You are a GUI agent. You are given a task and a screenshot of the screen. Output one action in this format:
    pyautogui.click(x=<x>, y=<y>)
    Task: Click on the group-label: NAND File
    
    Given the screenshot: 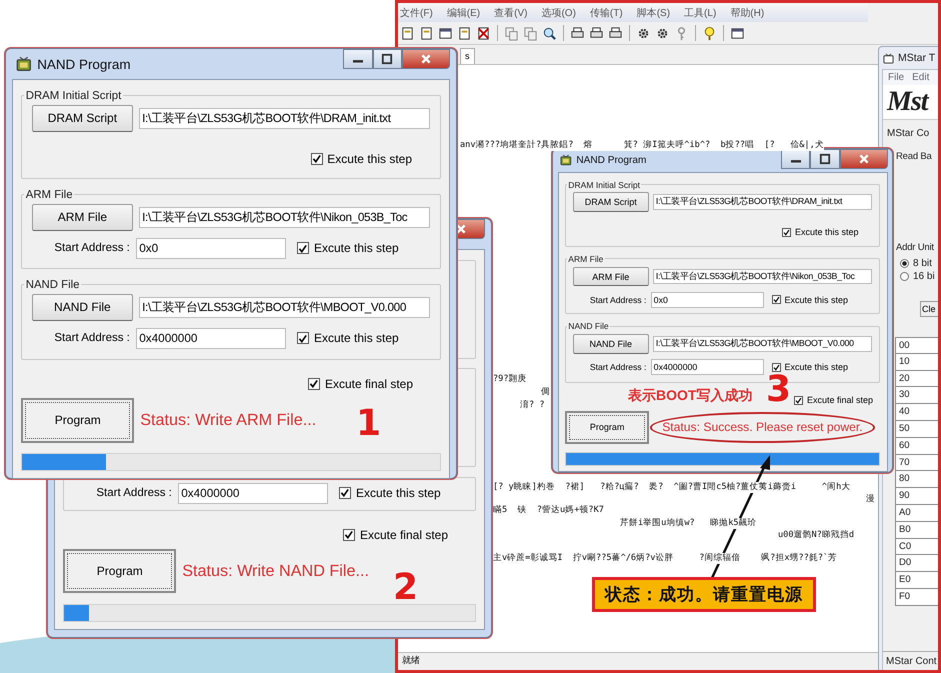 What is the action you would take?
    pyautogui.click(x=52, y=284)
    